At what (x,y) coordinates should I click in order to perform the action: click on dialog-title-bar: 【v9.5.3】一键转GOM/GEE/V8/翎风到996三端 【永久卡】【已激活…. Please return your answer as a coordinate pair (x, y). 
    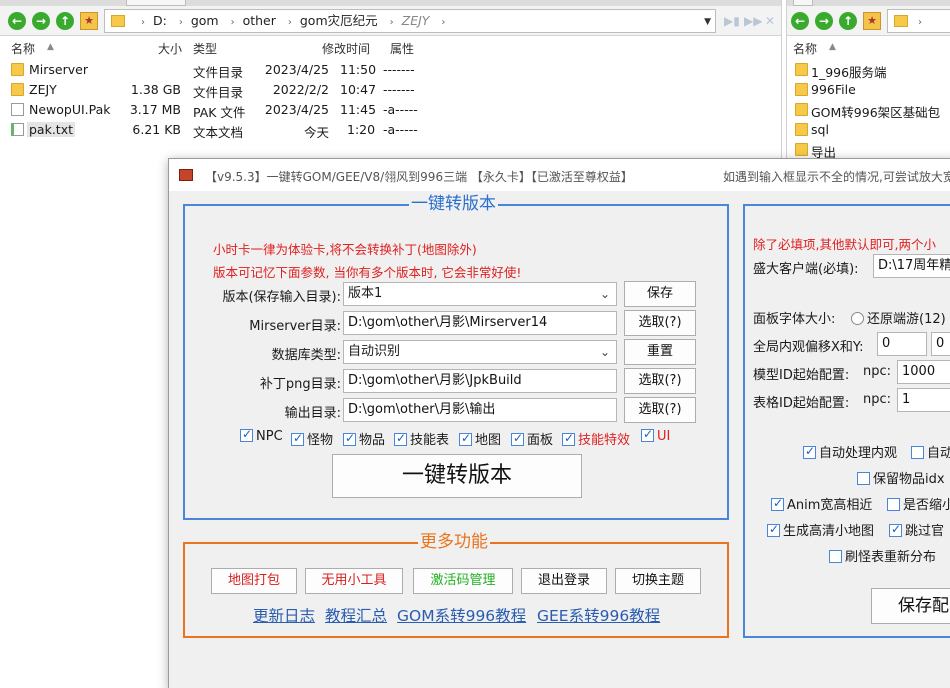
    Looking at the image, I should click on (559, 175).